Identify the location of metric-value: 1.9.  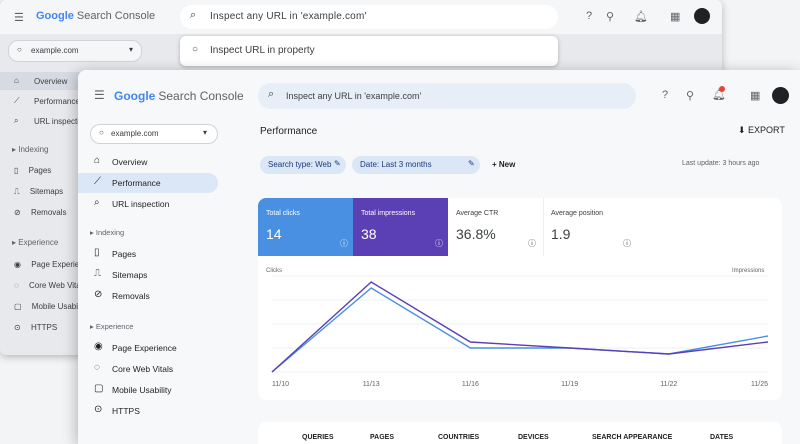
(561, 234).